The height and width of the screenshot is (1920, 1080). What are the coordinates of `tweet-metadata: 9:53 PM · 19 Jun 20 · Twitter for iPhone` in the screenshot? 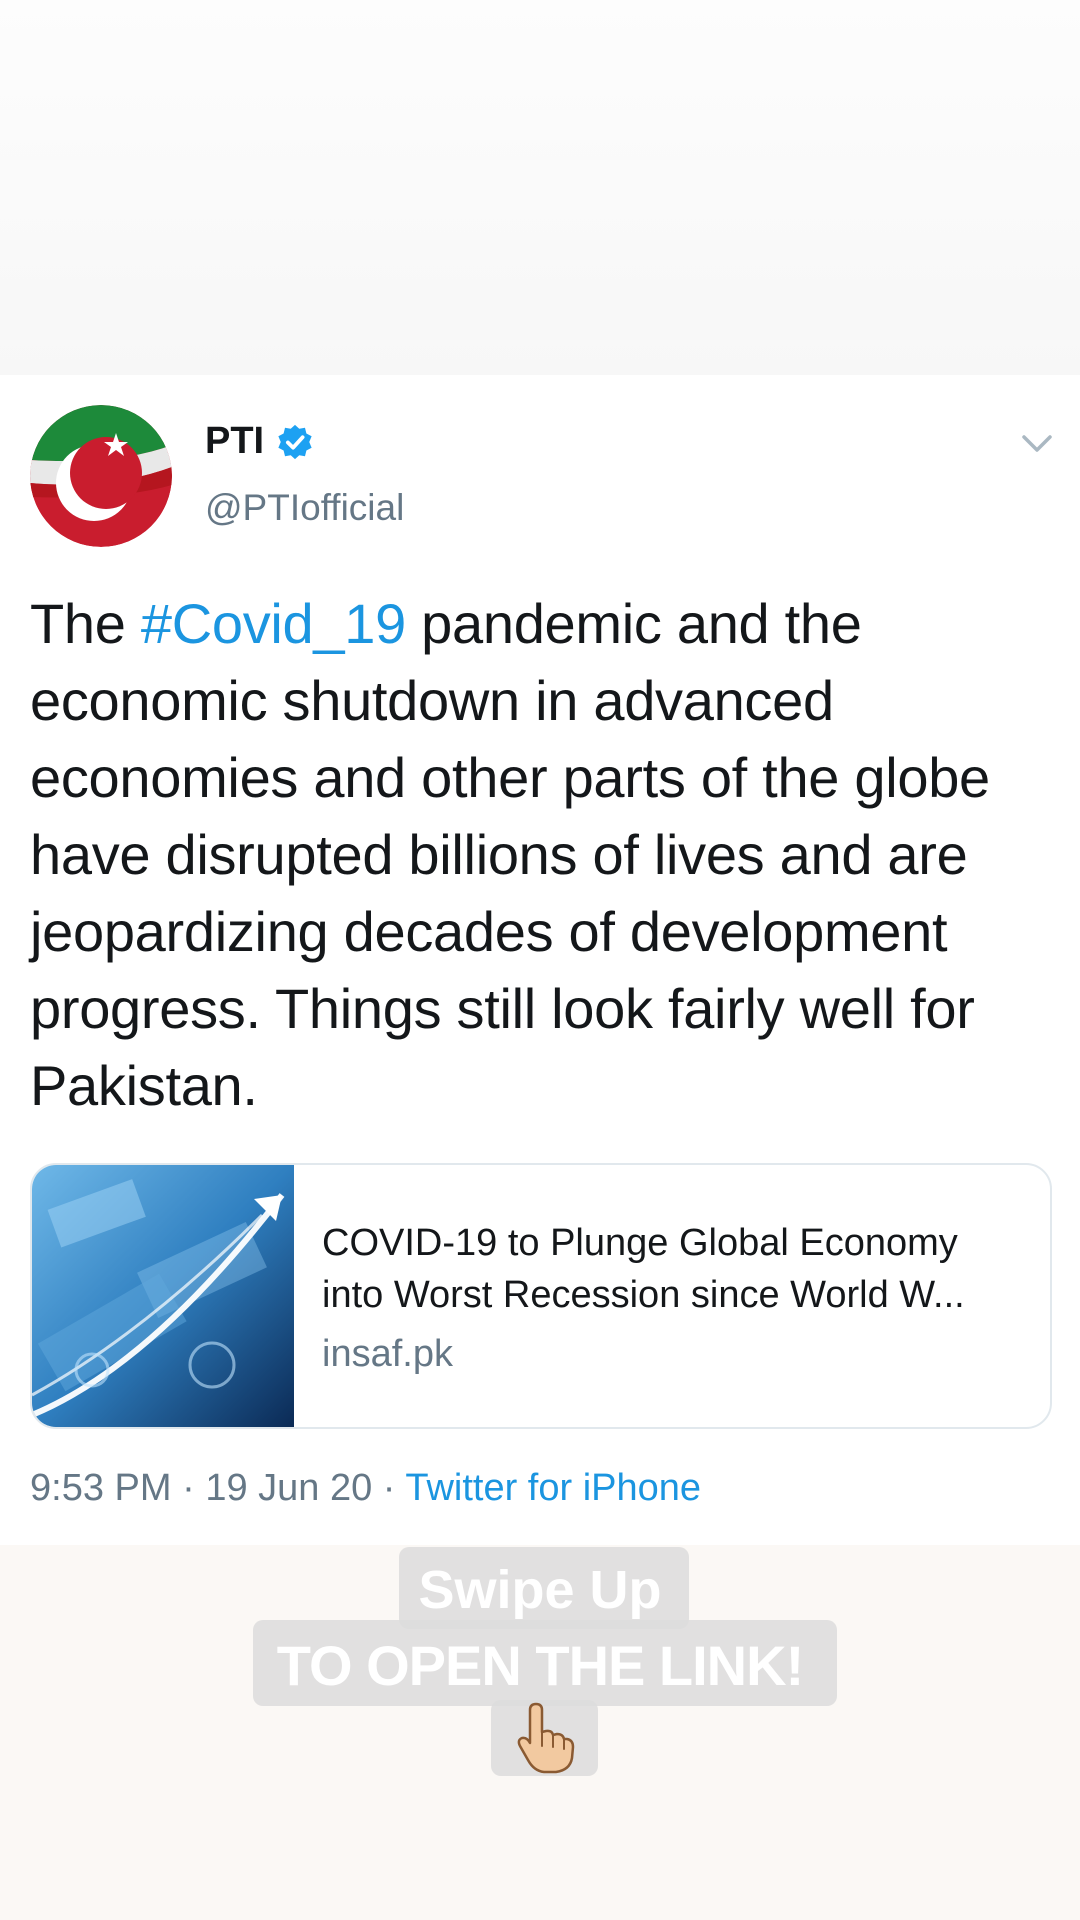 It's located at (365, 1488).